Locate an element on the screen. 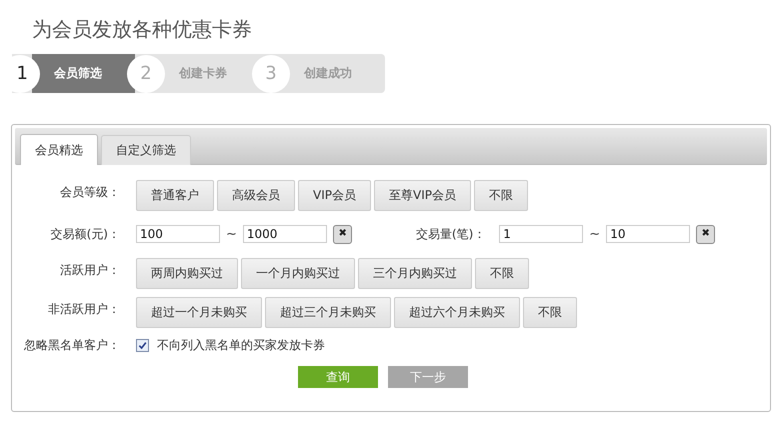  option-button: 普通客户 is located at coordinates (175, 195).